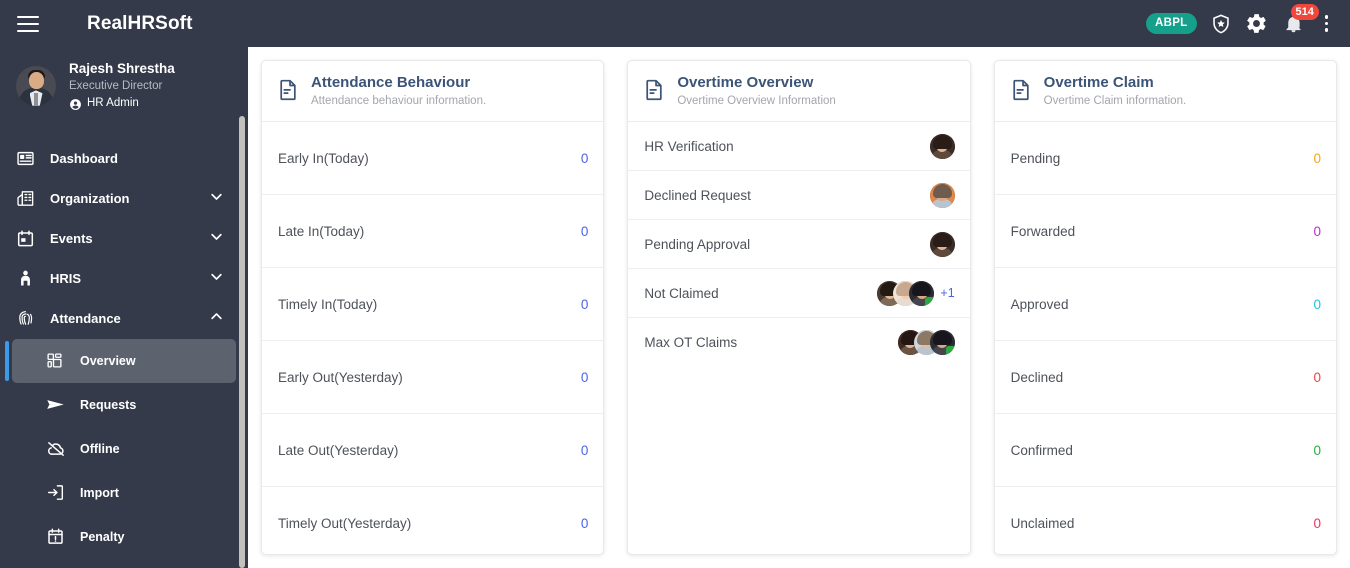  What do you see at coordinates (433, 159) in the screenshot?
I see `table-row: Early In(Today) 0` at bounding box center [433, 159].